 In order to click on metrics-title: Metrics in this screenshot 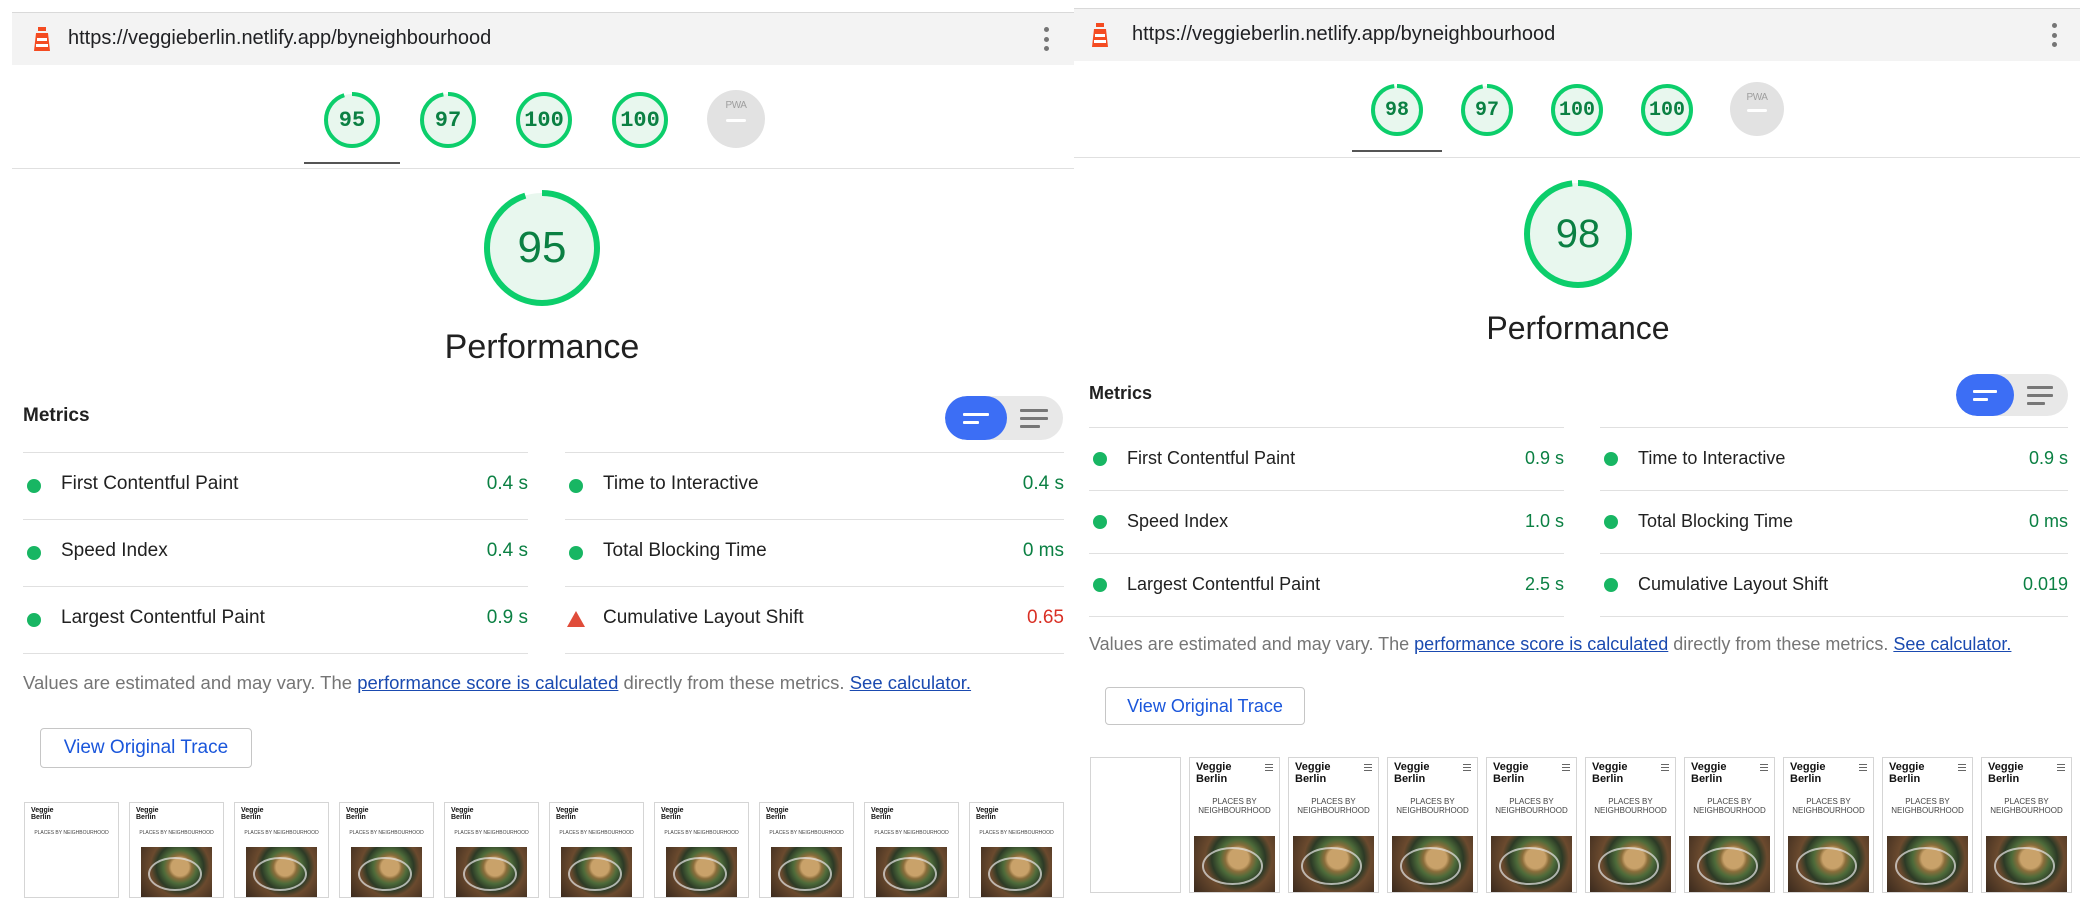, I will do `click(1121, 393)`.